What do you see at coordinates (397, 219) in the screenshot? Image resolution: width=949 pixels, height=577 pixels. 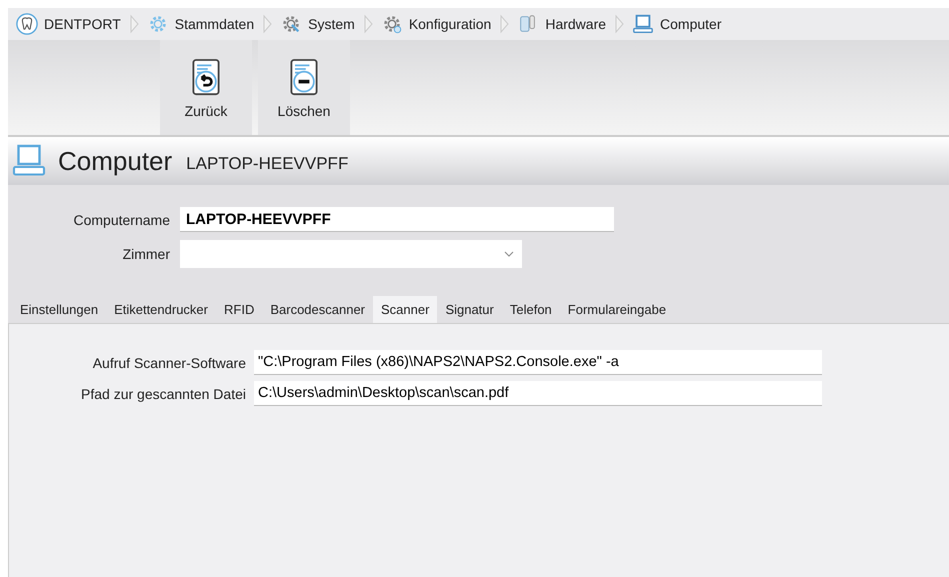 I see `input-field: LAPTOP-HEEVVPFF` at bounding box center [397, 219].